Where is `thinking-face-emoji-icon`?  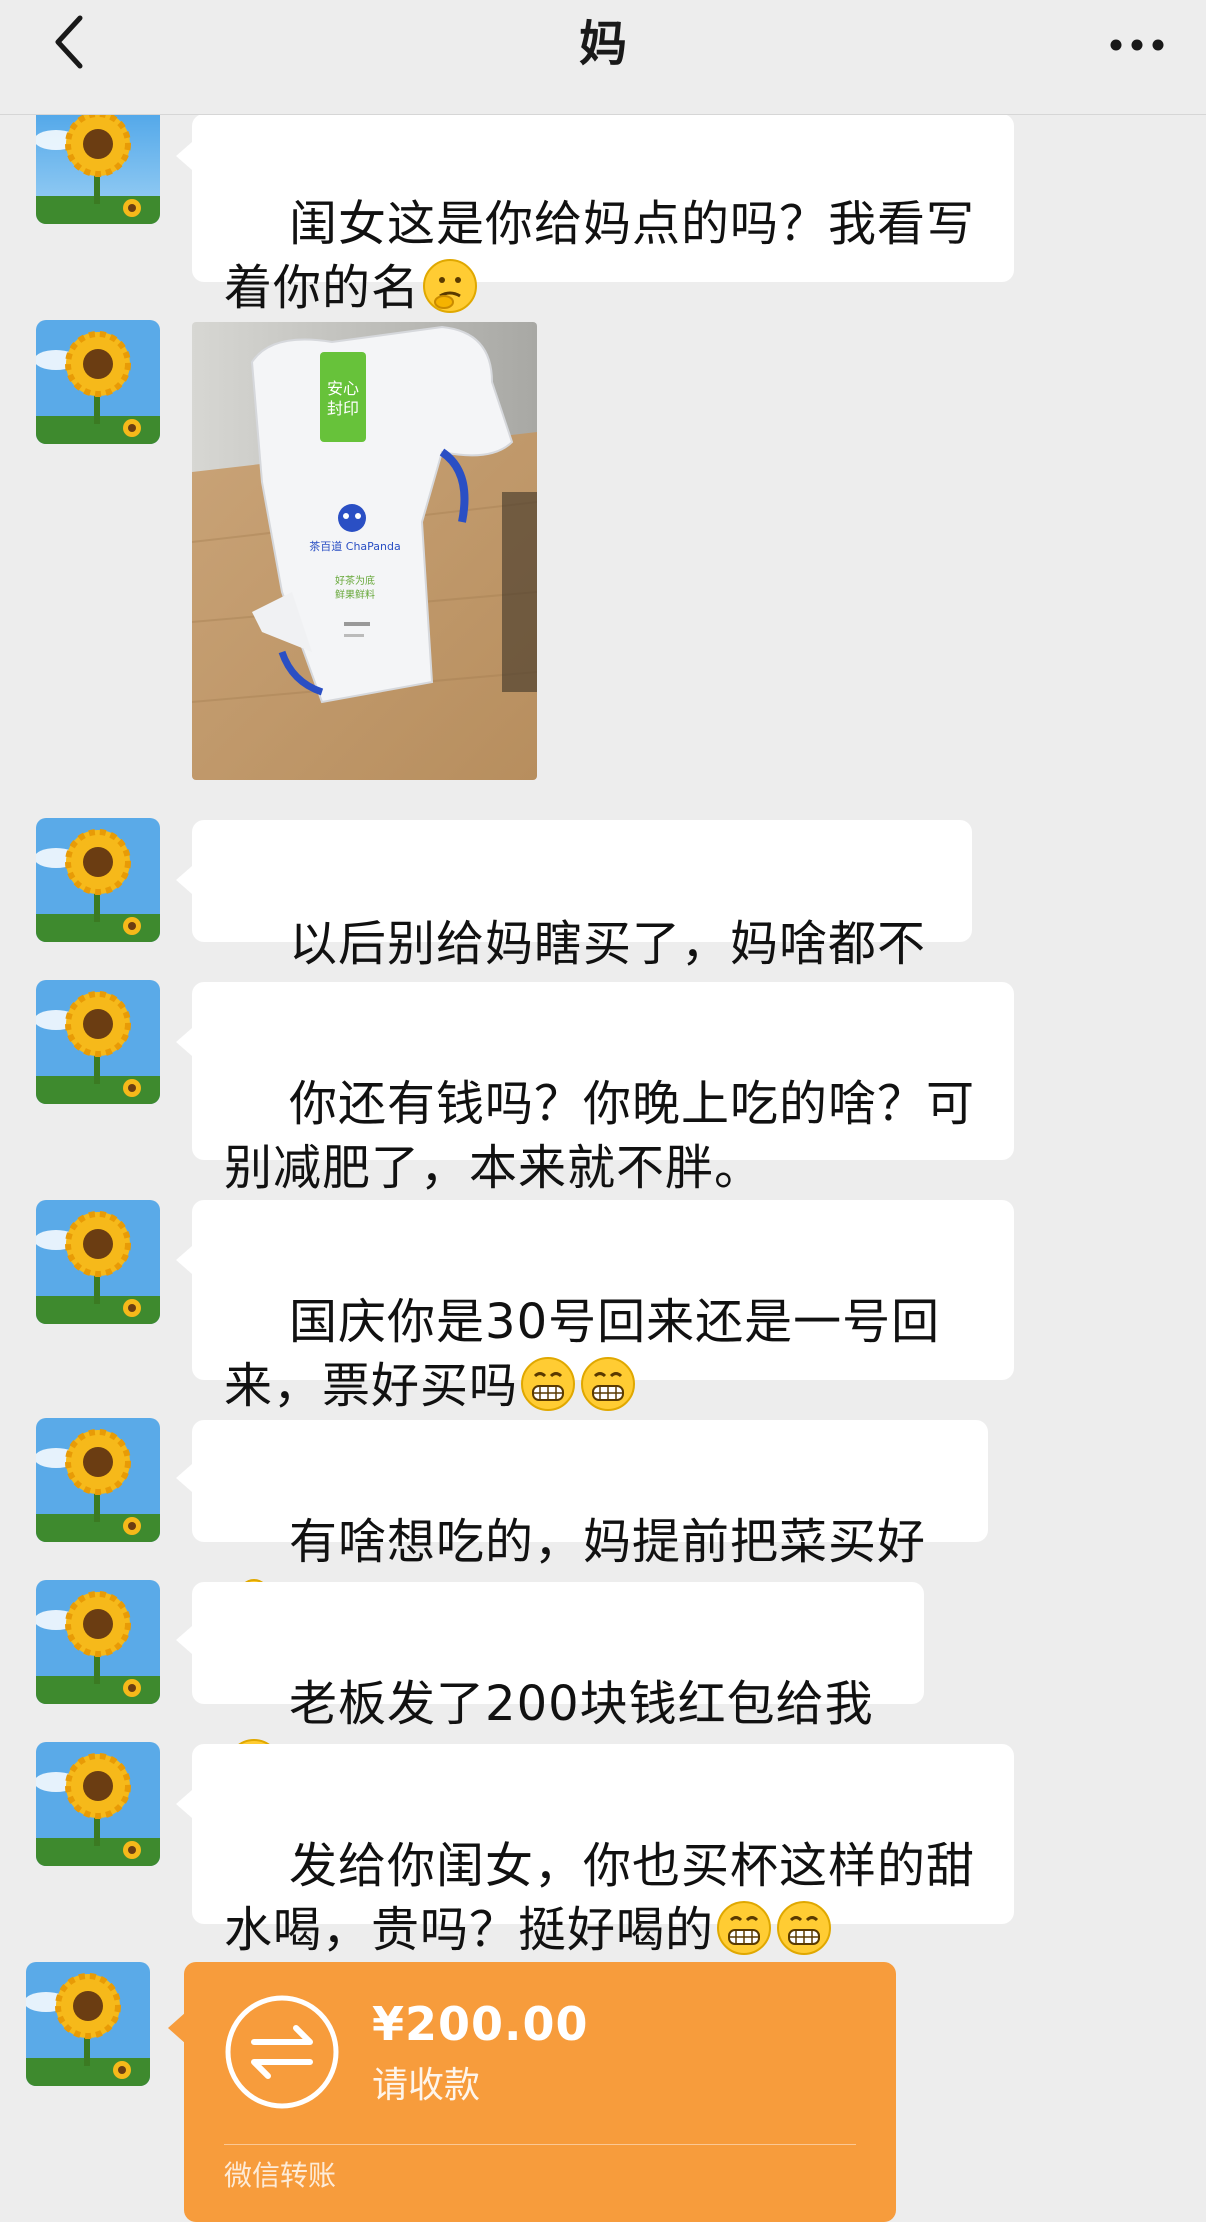 thinking-face-emoji-icon is located at coordinates (450, 286).